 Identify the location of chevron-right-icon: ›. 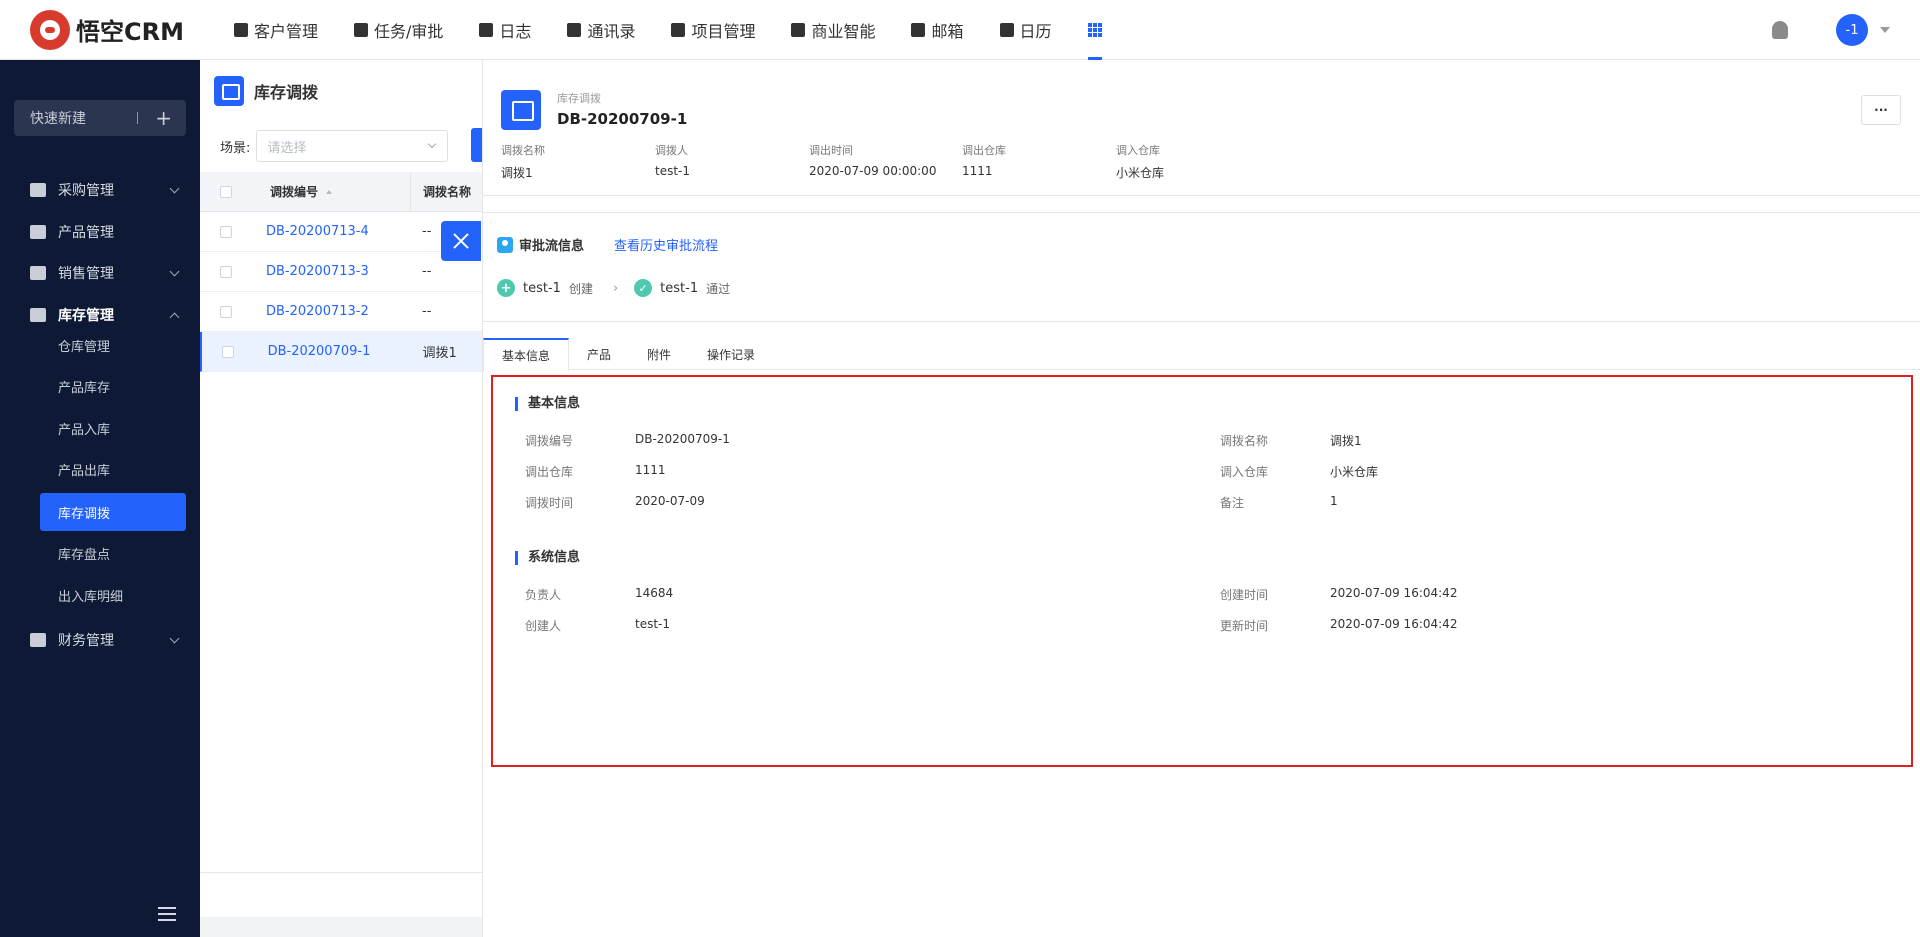
(615, 288).